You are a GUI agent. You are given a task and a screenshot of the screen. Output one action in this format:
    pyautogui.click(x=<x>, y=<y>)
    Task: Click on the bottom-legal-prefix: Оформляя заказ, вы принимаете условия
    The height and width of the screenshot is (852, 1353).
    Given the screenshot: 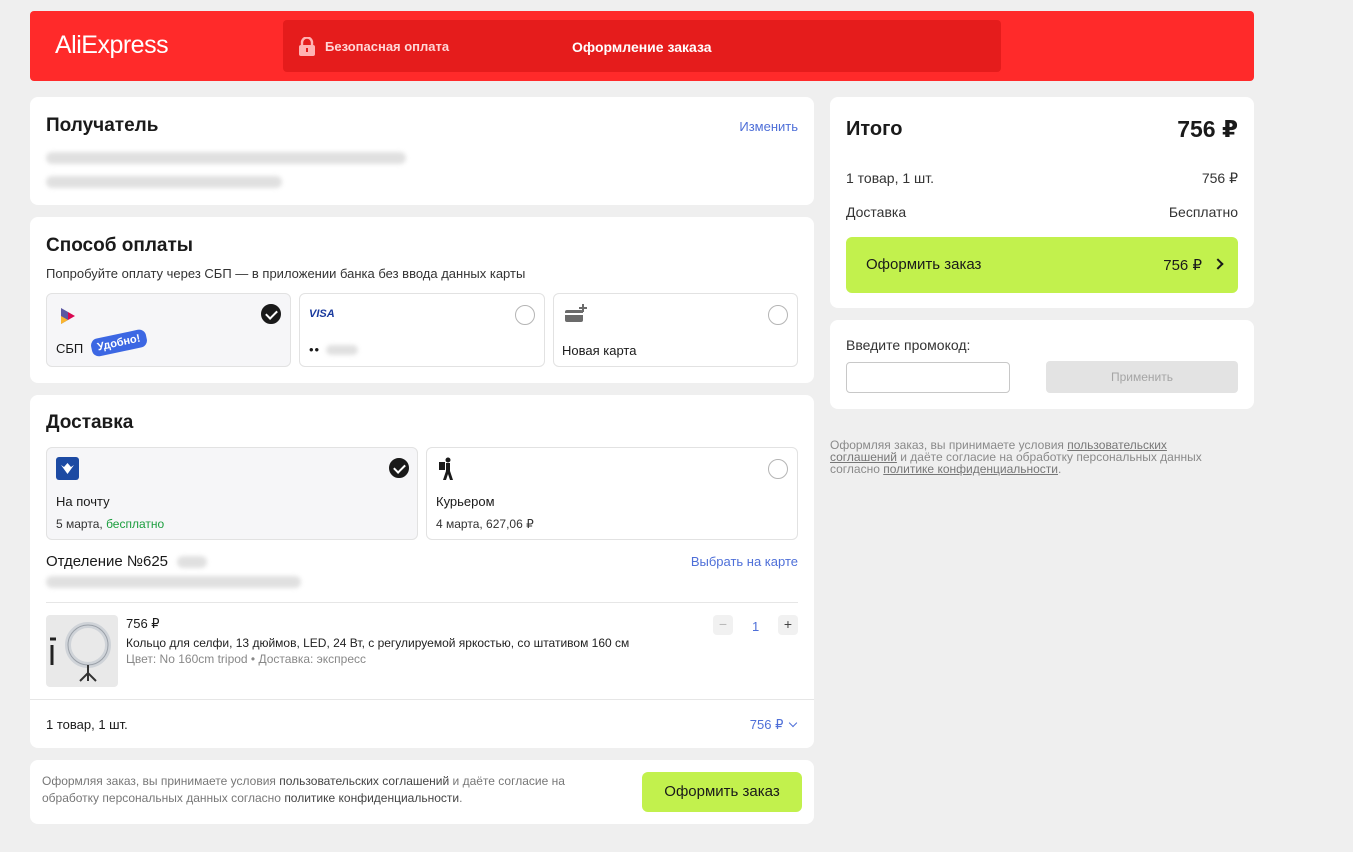 What is the action you would take?
    pyautogui.click(x=161, y=781)
    